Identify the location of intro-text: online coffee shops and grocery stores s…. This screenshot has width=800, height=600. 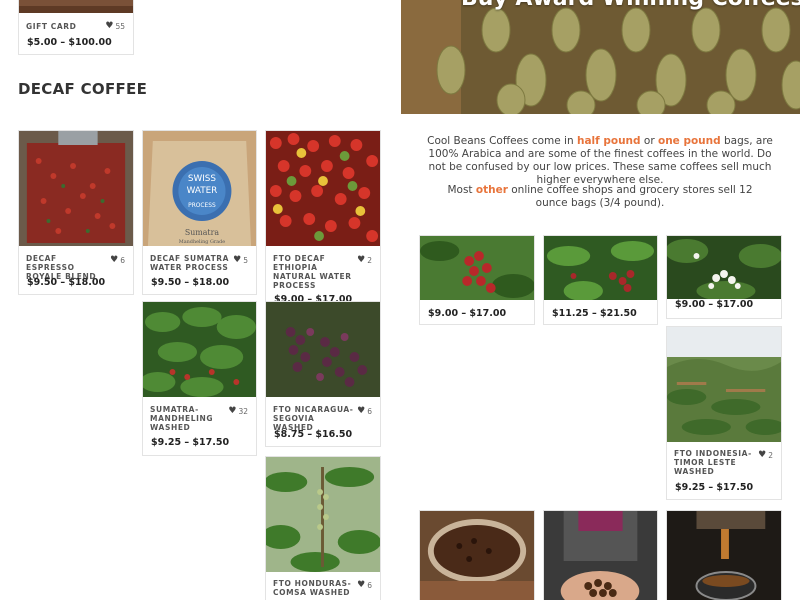
(630, 196).